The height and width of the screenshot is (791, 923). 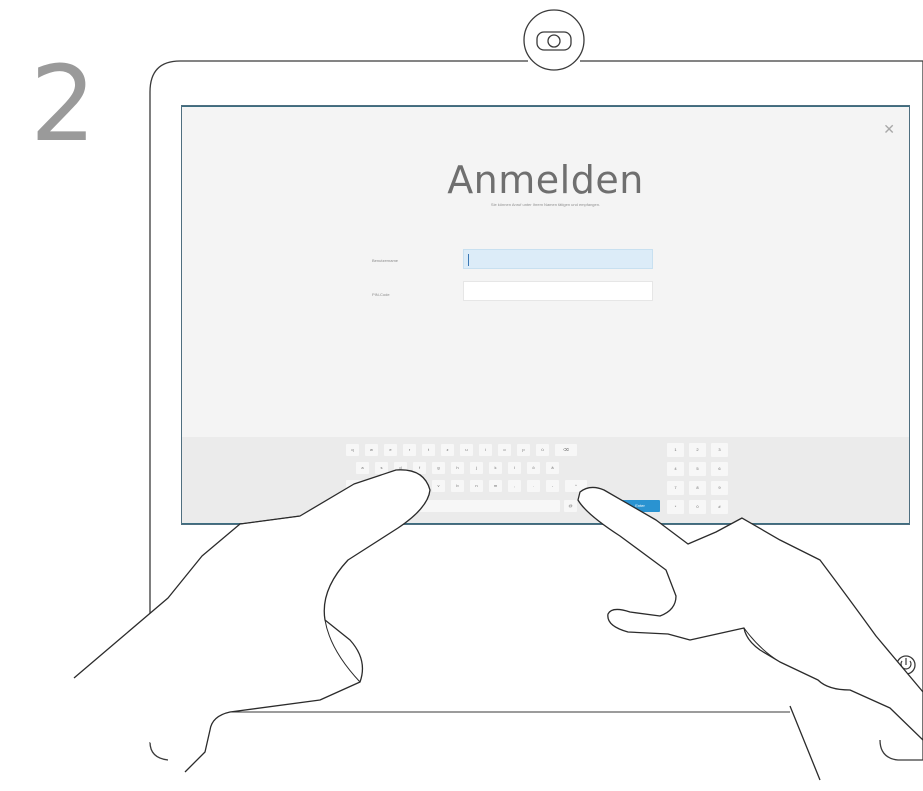 What do you see at coordinates (252, 621) in the screenshot?
I see `left-hand-icon` at bounding box center [252, 621].